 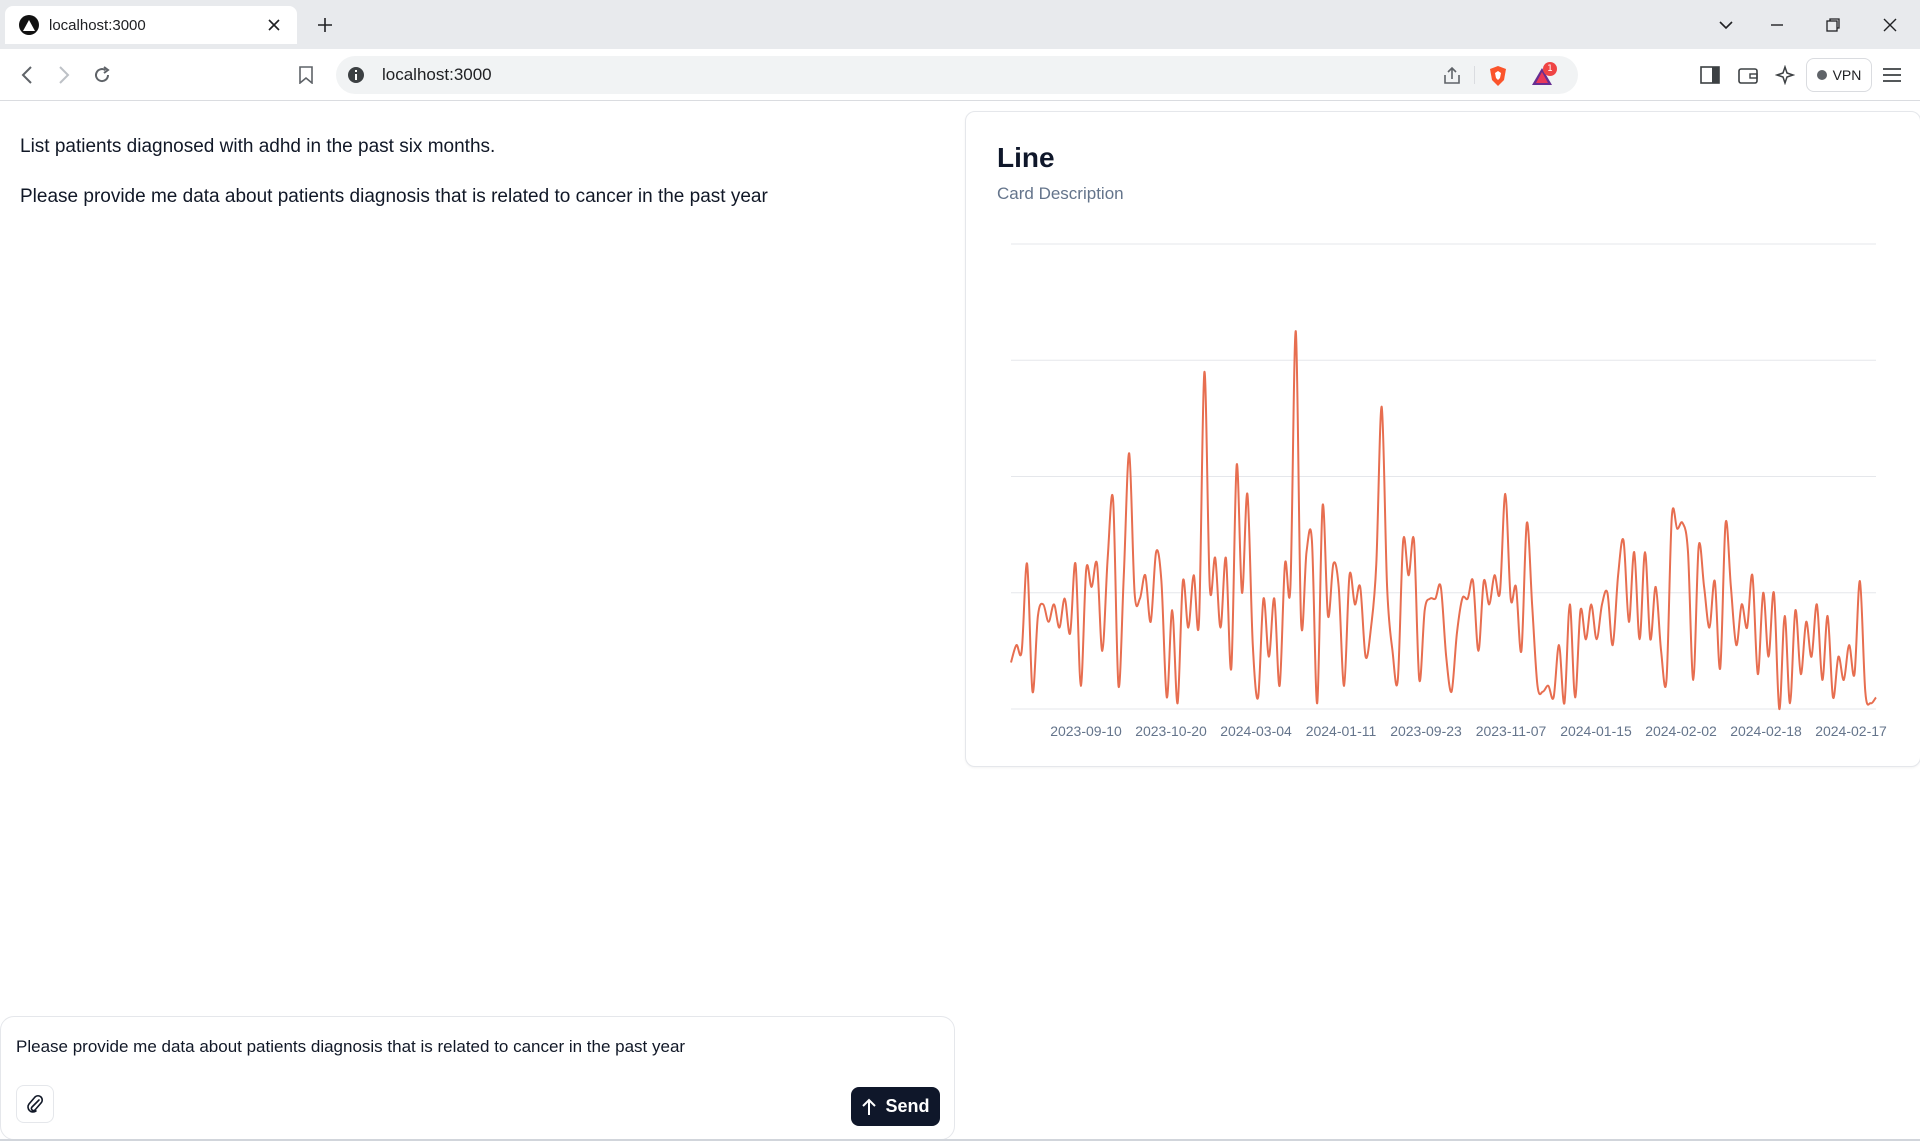 I want to click on attach-button, so click(x=35, y=1104).